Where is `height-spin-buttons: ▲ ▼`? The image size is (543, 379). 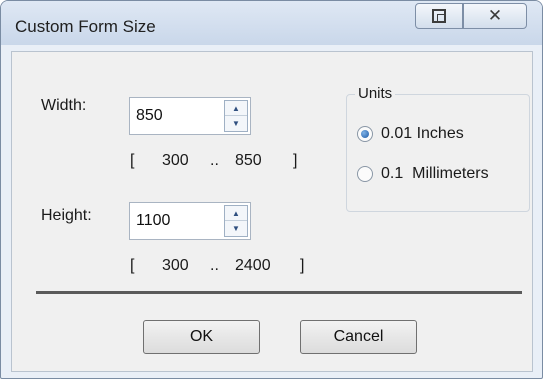
height-spin-buttons: ▲ ▼ is located at coordinates (236, 221).